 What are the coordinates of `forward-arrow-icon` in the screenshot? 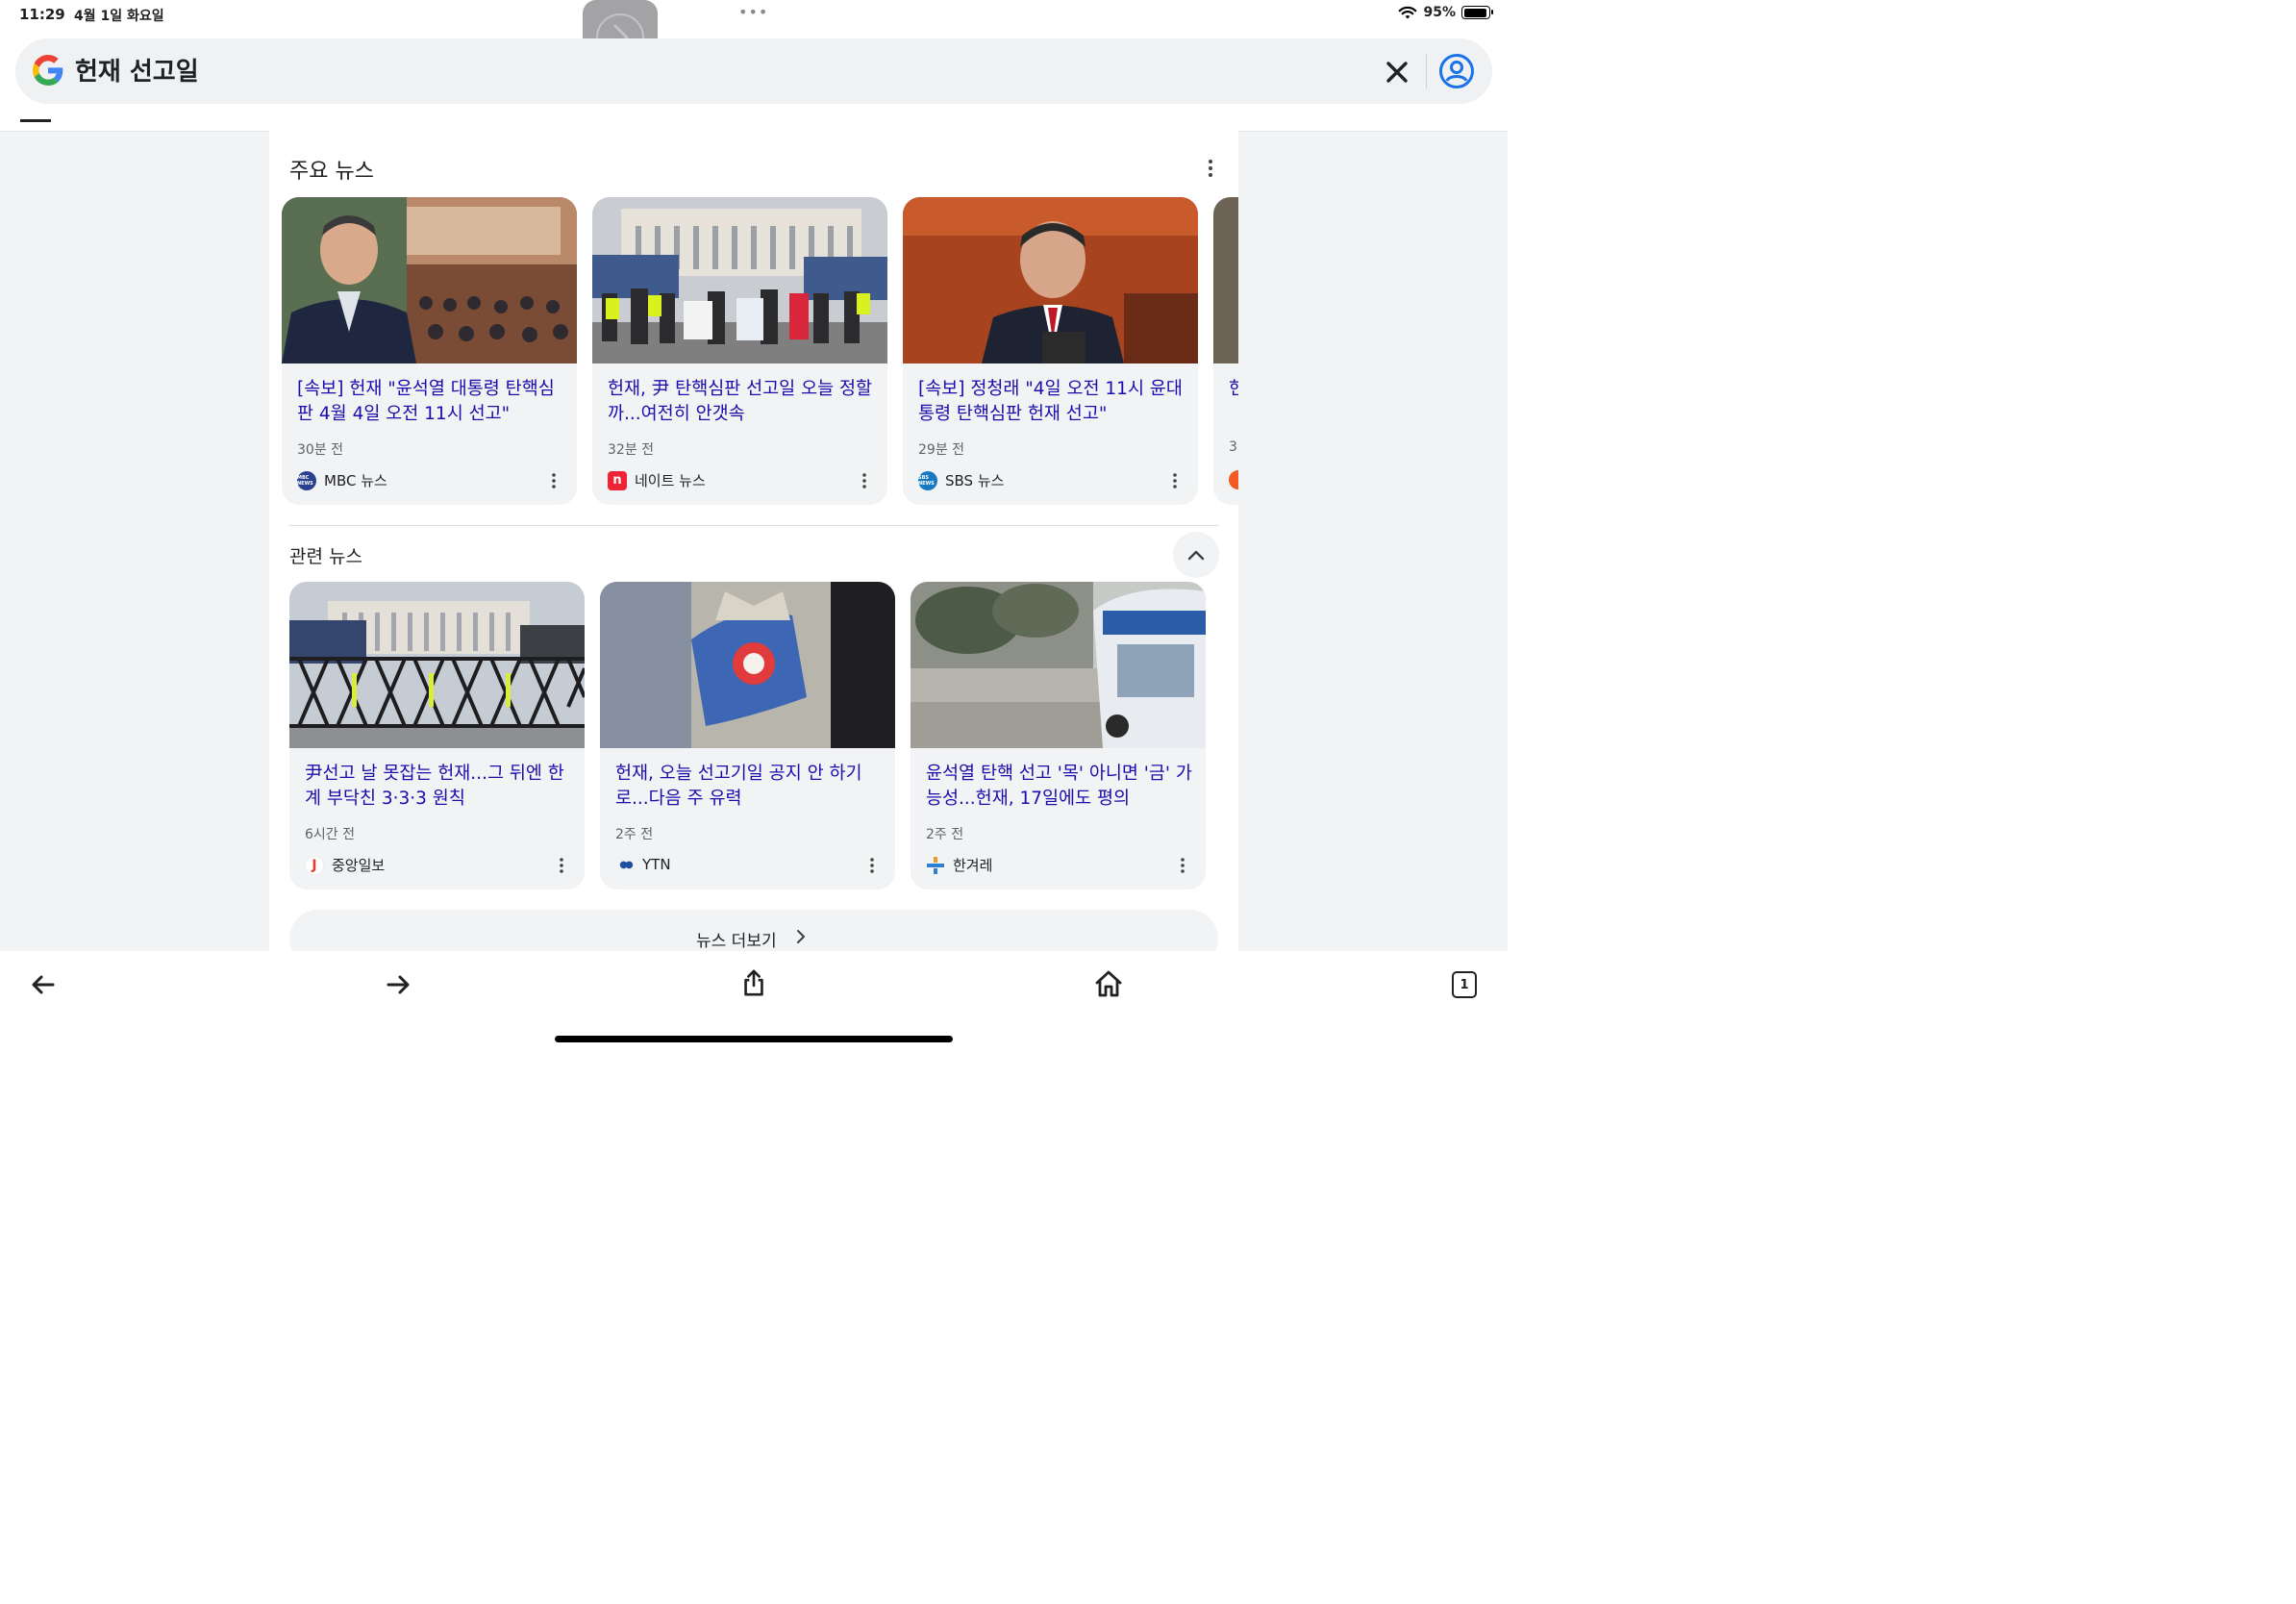 It's located at (398, 984).